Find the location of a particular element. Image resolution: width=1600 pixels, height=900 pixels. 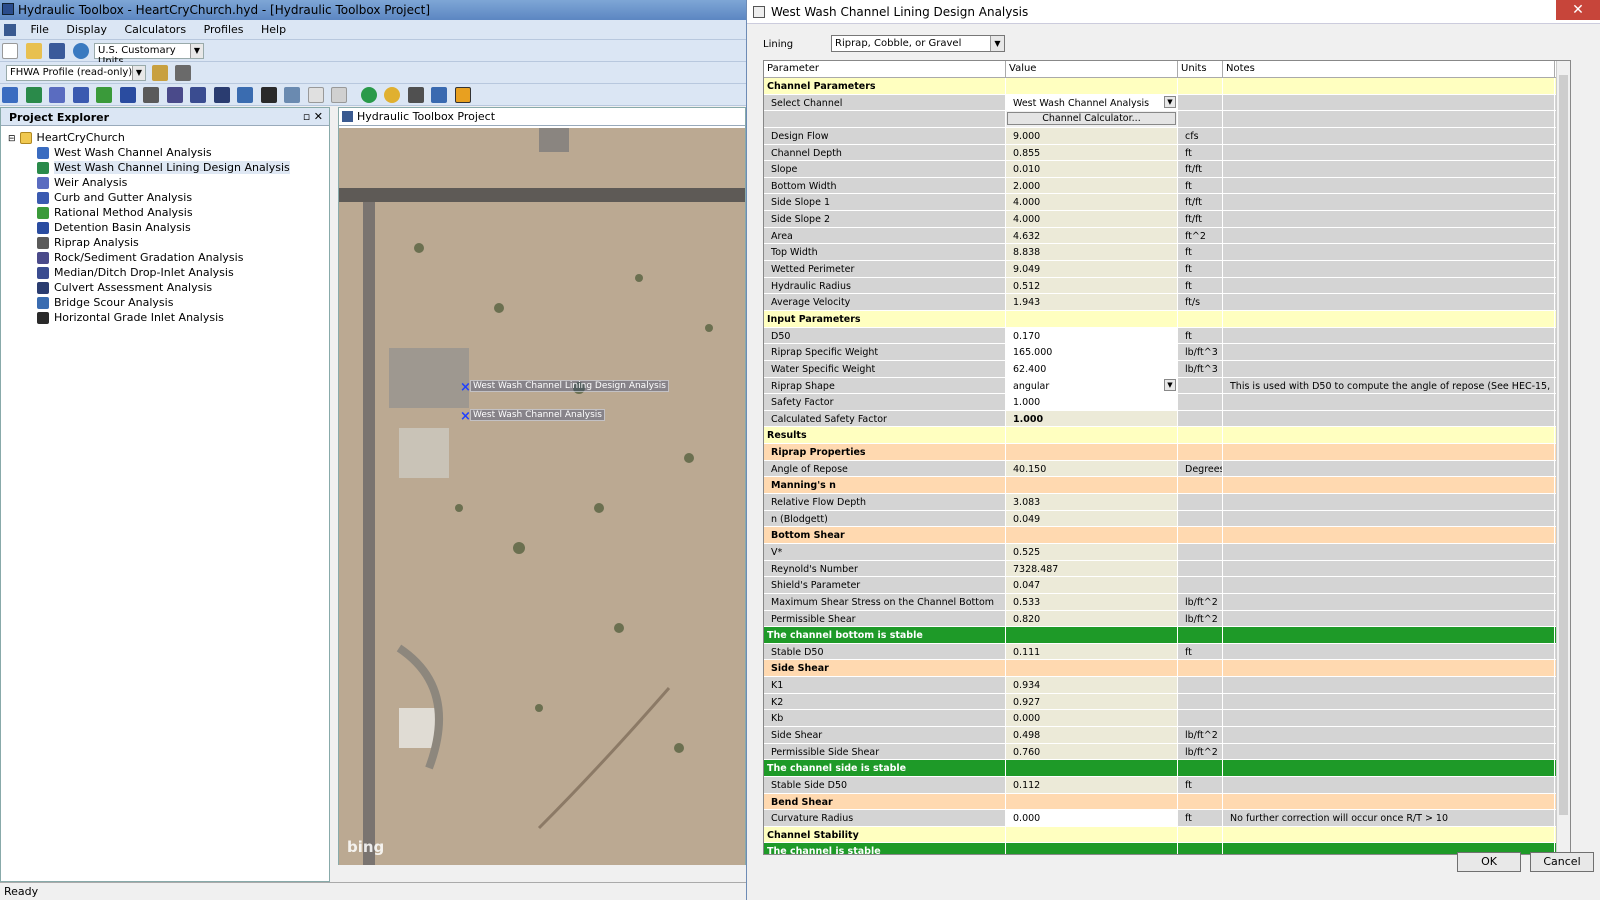

edit-tool-icon is located at coordinates (315, 95).